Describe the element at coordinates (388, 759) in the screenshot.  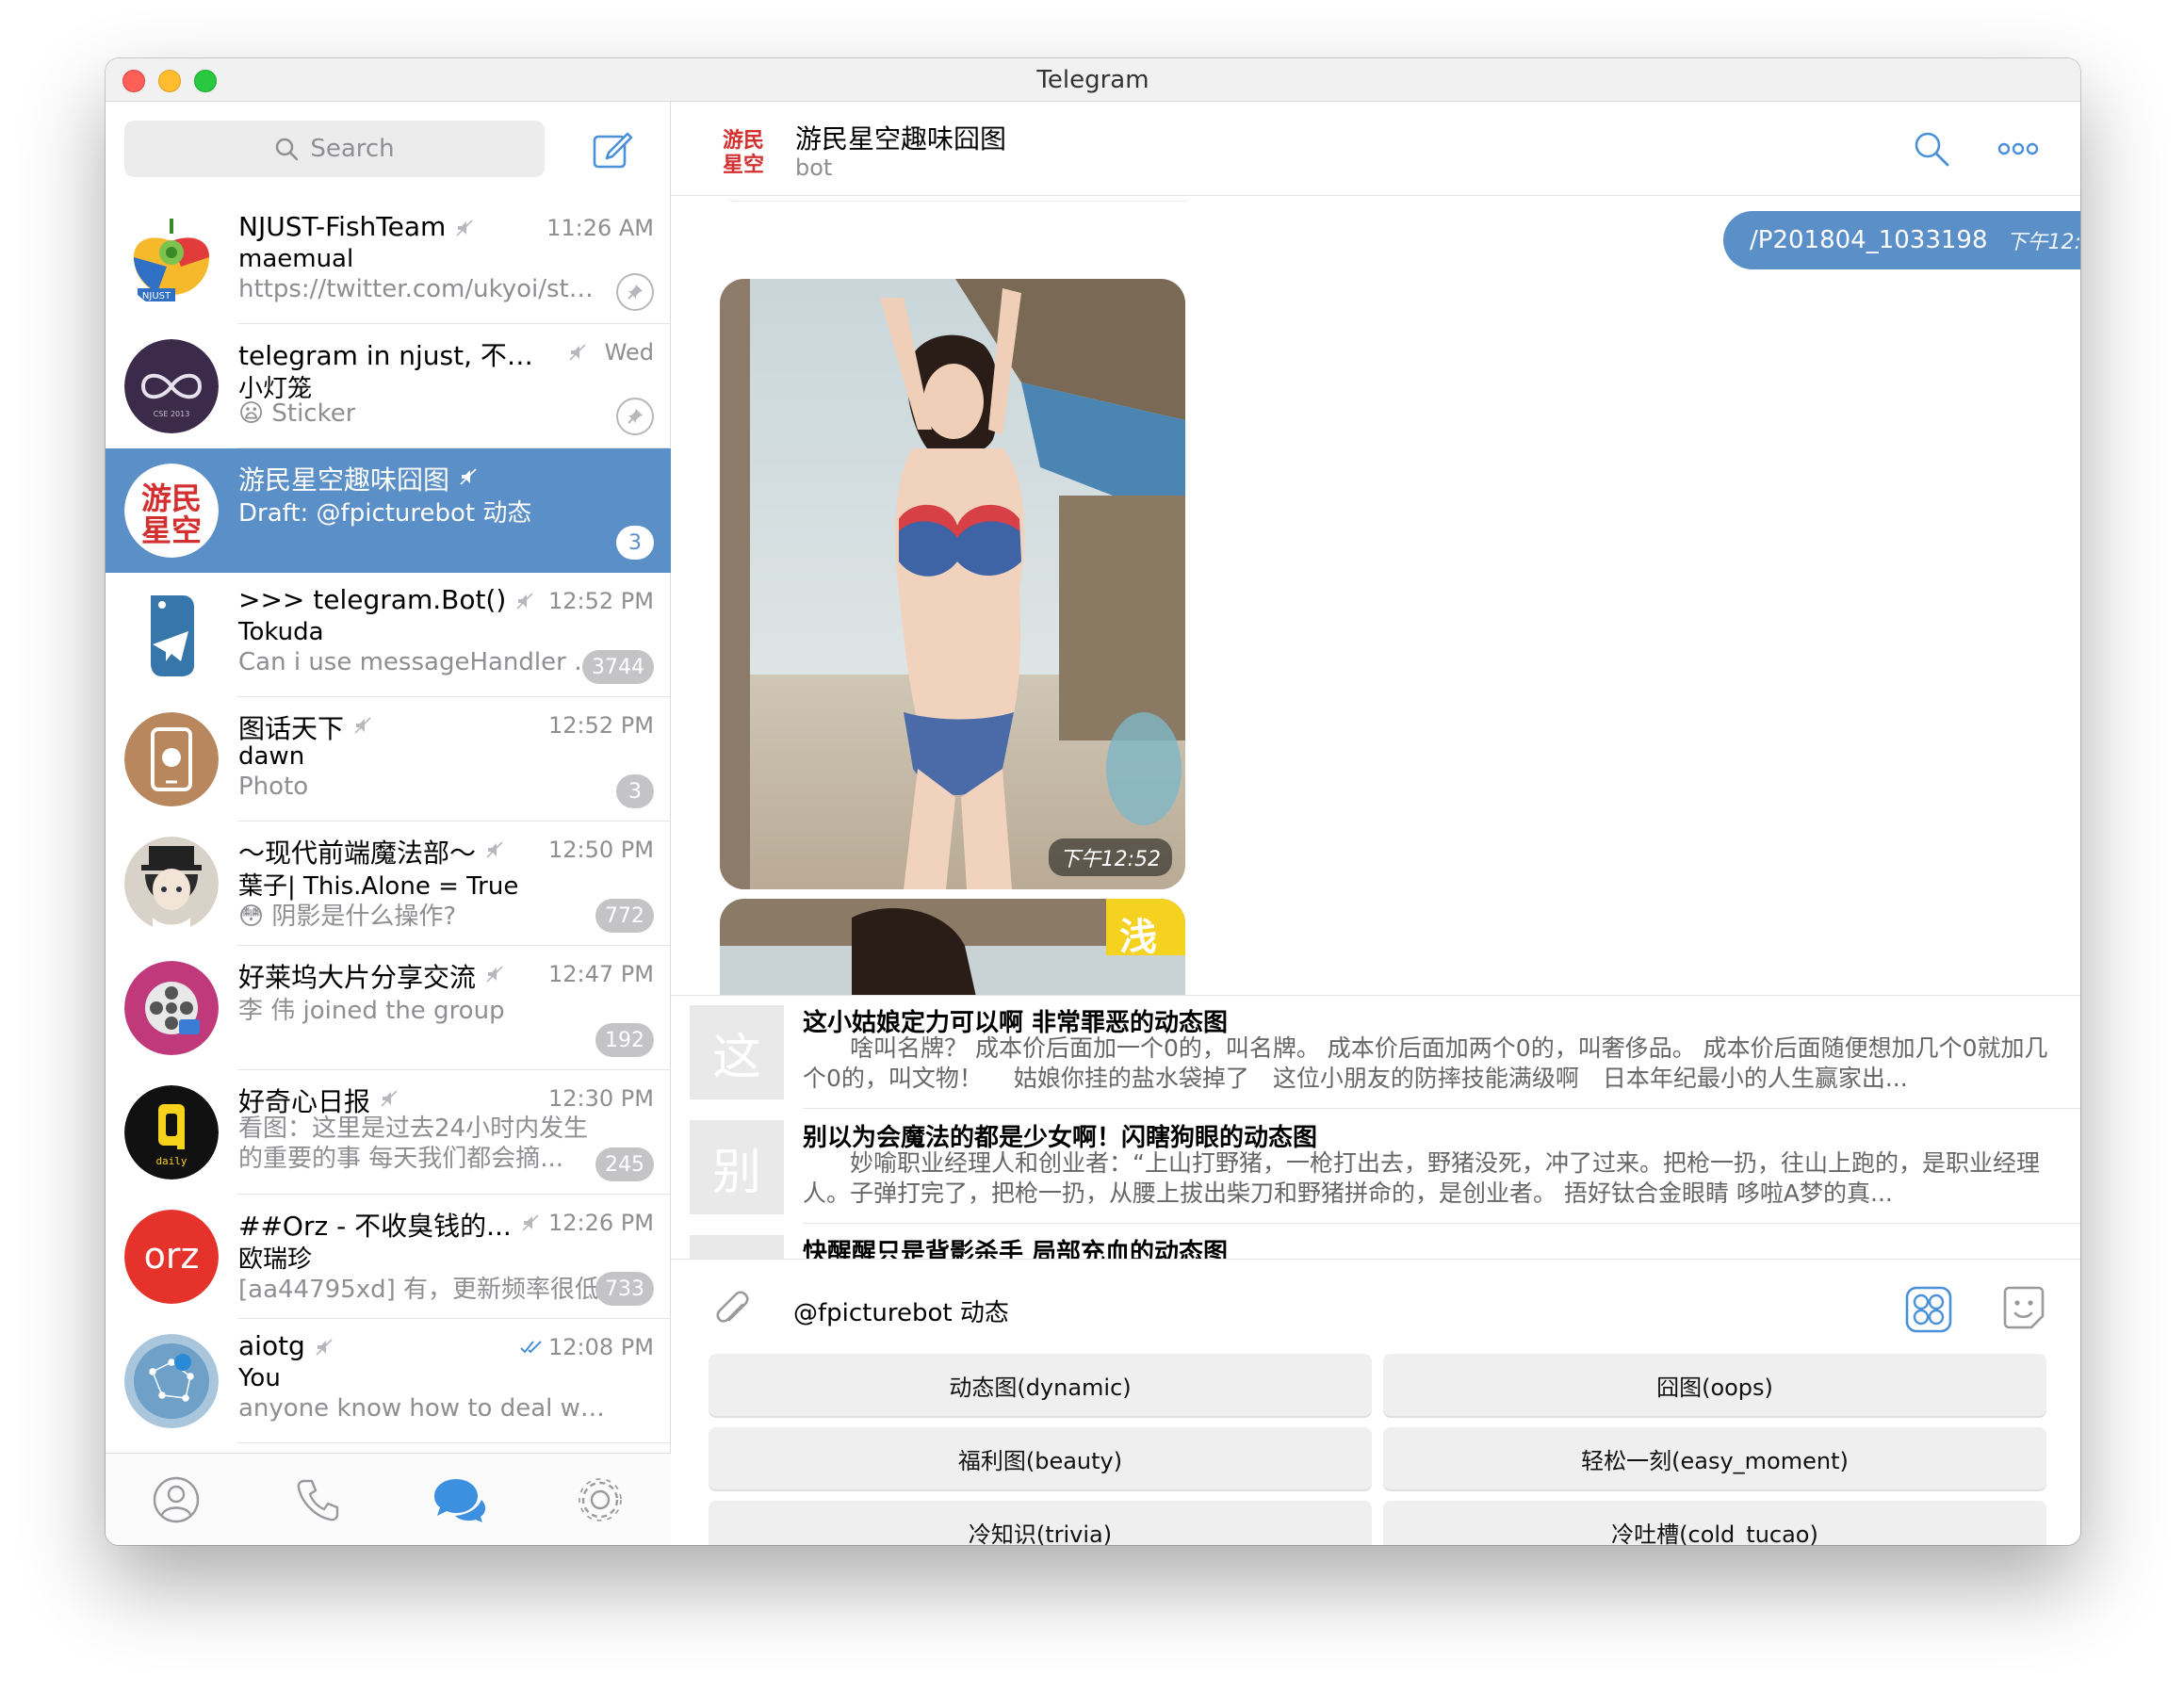
I see `chat-list-item: 图话天下 12:52 PM dawn Photo 3` at that location.